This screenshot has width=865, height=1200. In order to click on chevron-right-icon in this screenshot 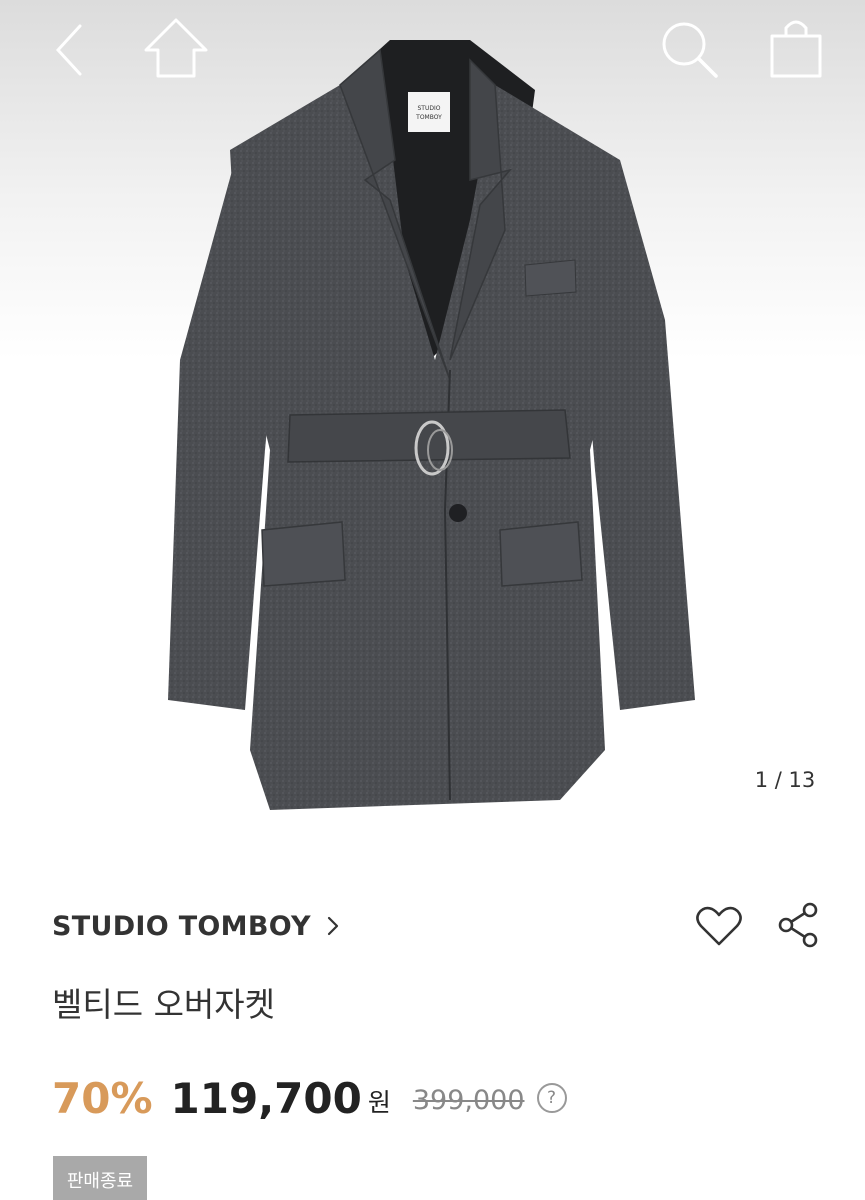, I will do `click(332, 926)`.